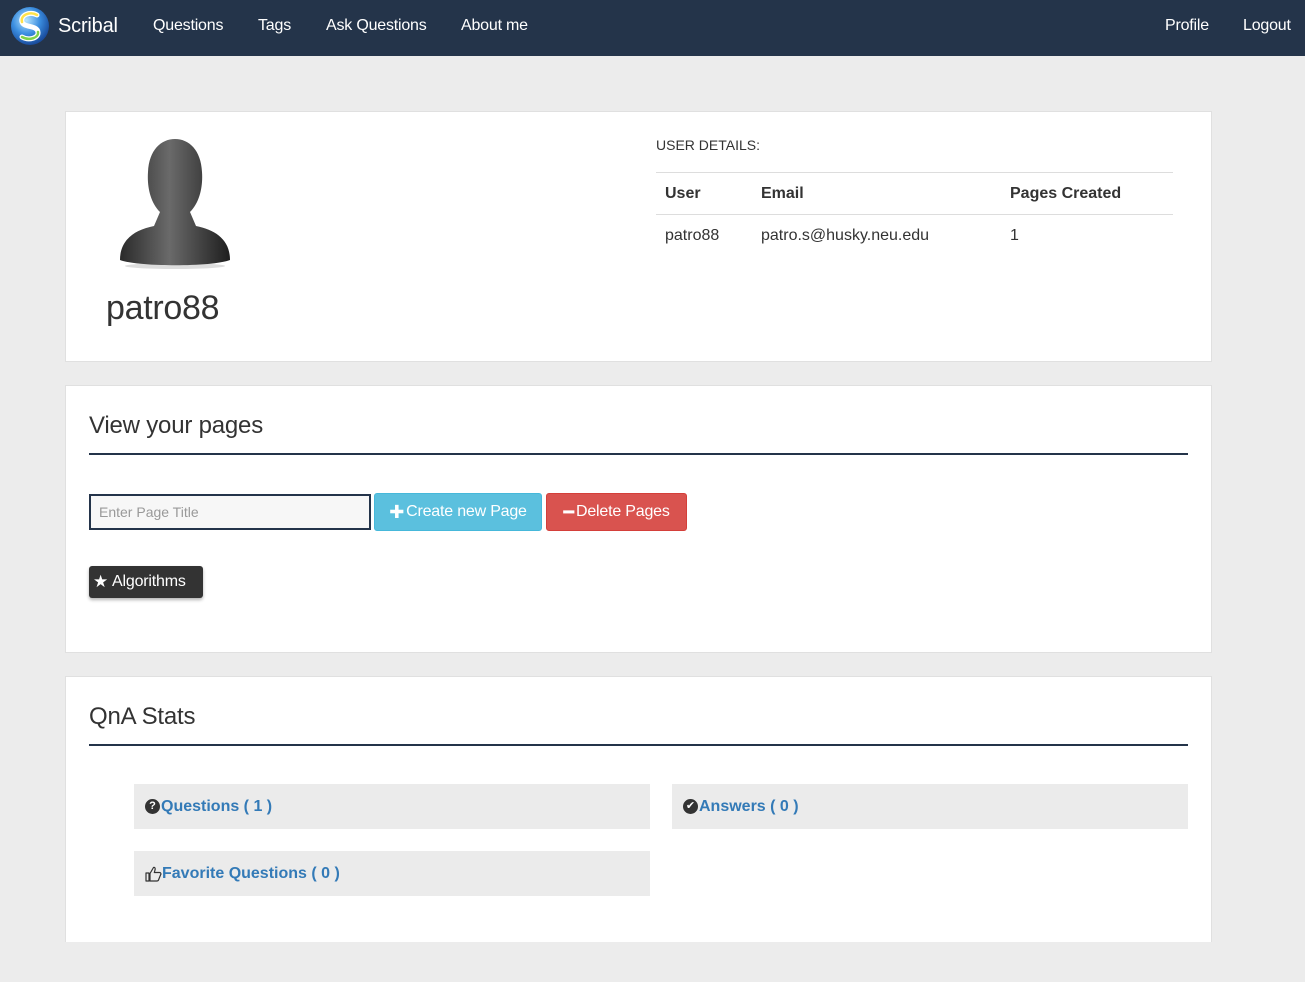 The height and width of the screenshot is (982, 1305). I want to click on pages-section-divider, so click(638, 454).